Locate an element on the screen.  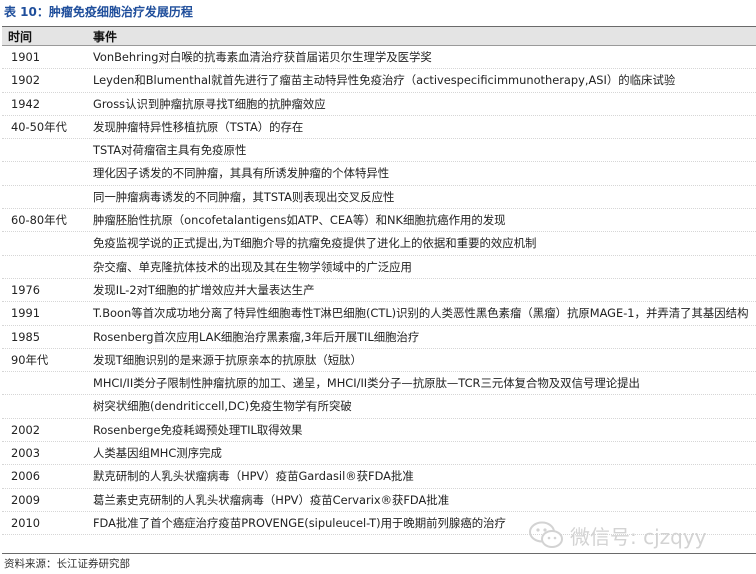
header-event: 事件 is located at coordinates (105, 36).